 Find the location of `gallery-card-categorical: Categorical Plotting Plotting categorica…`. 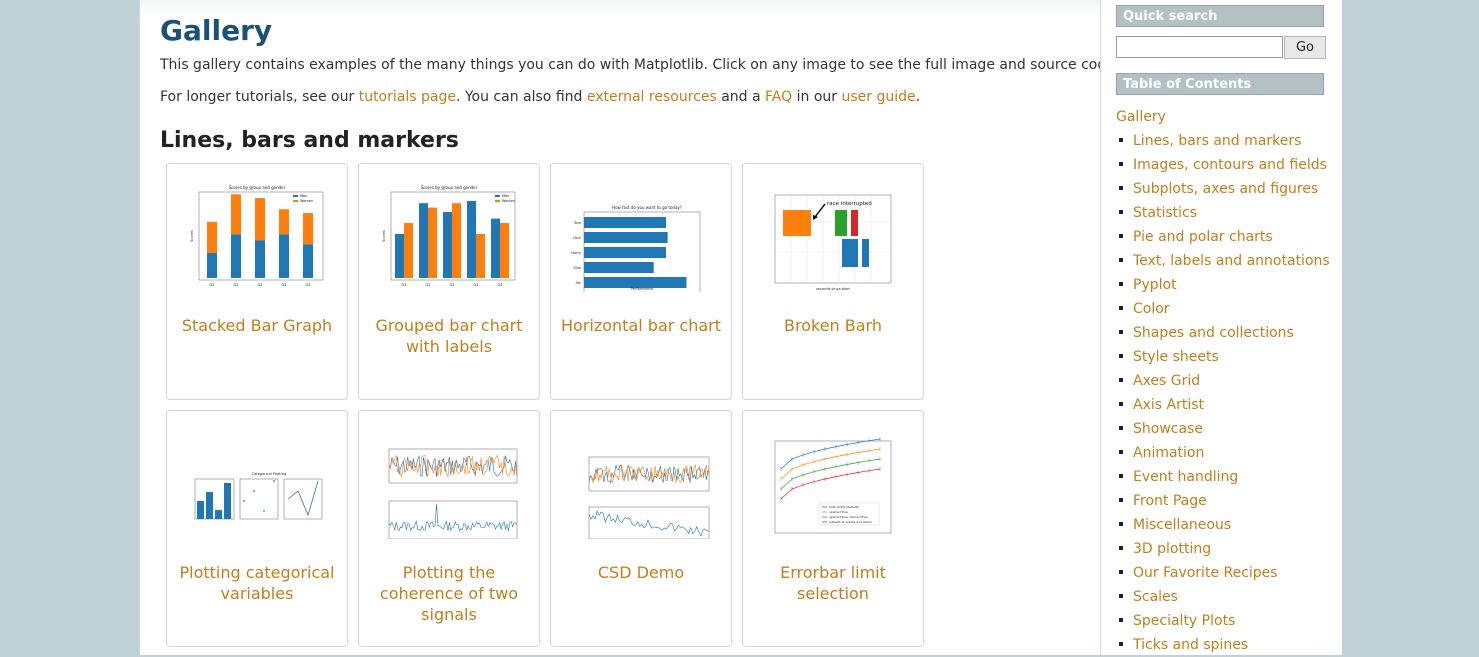

gallery-card-categorical: Categorical Plotting Plotting categorica… is located at coordinates (257, 528).